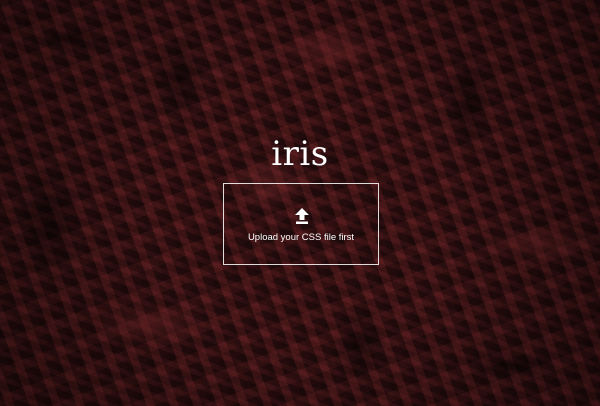  I want to click on upload-dropzone: Upload your CSS file first, so click(301, 224).